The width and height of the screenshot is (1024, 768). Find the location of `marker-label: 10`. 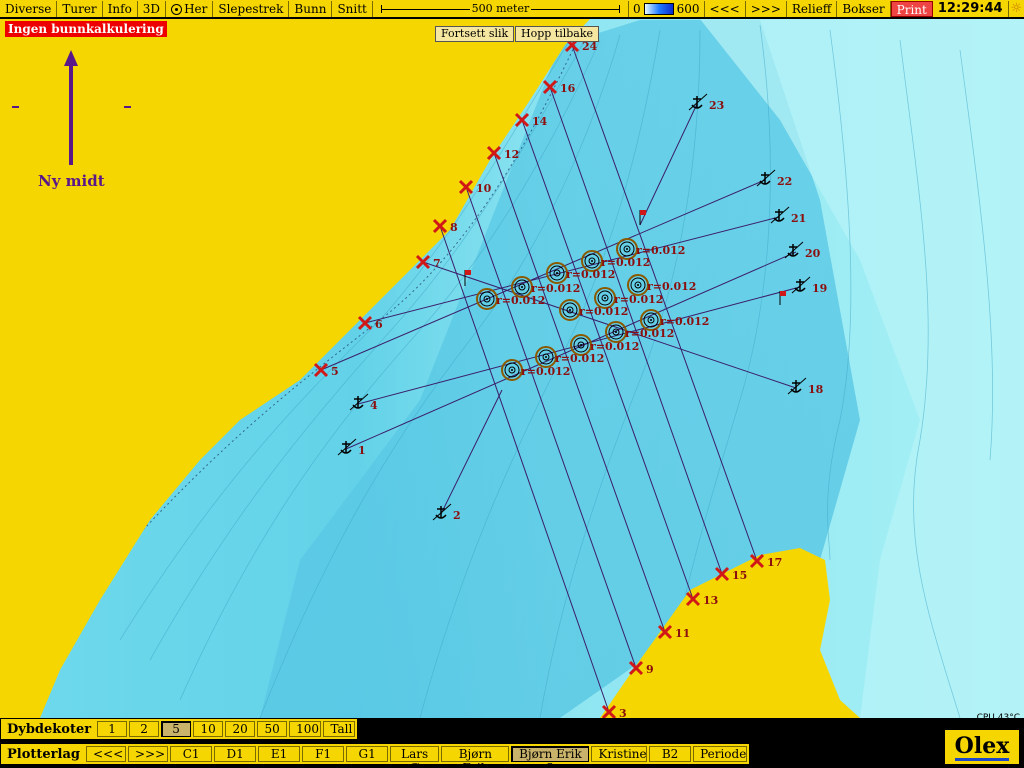

marker-label: 10 is located at coordinates (484, 188).